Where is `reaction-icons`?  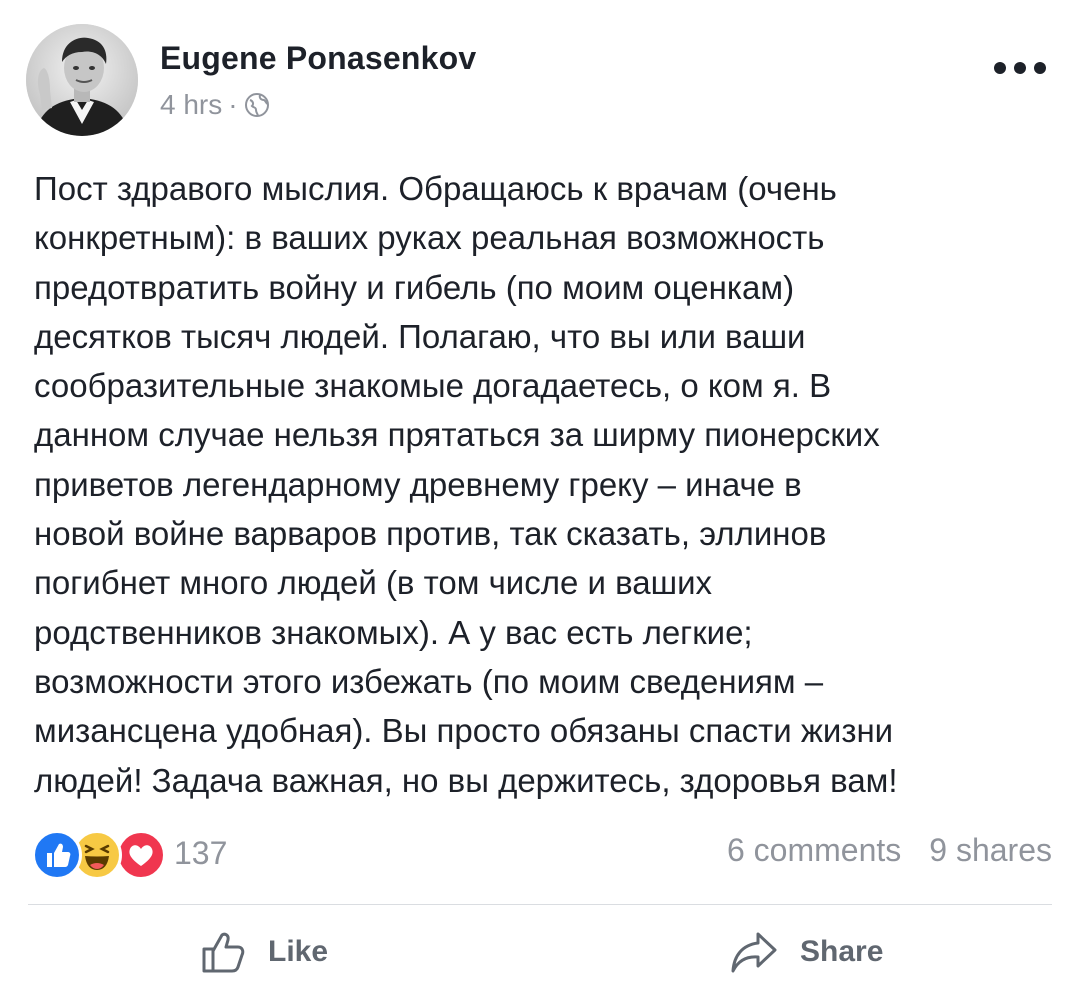
reaction-icons is located at coordinates (99, 855).